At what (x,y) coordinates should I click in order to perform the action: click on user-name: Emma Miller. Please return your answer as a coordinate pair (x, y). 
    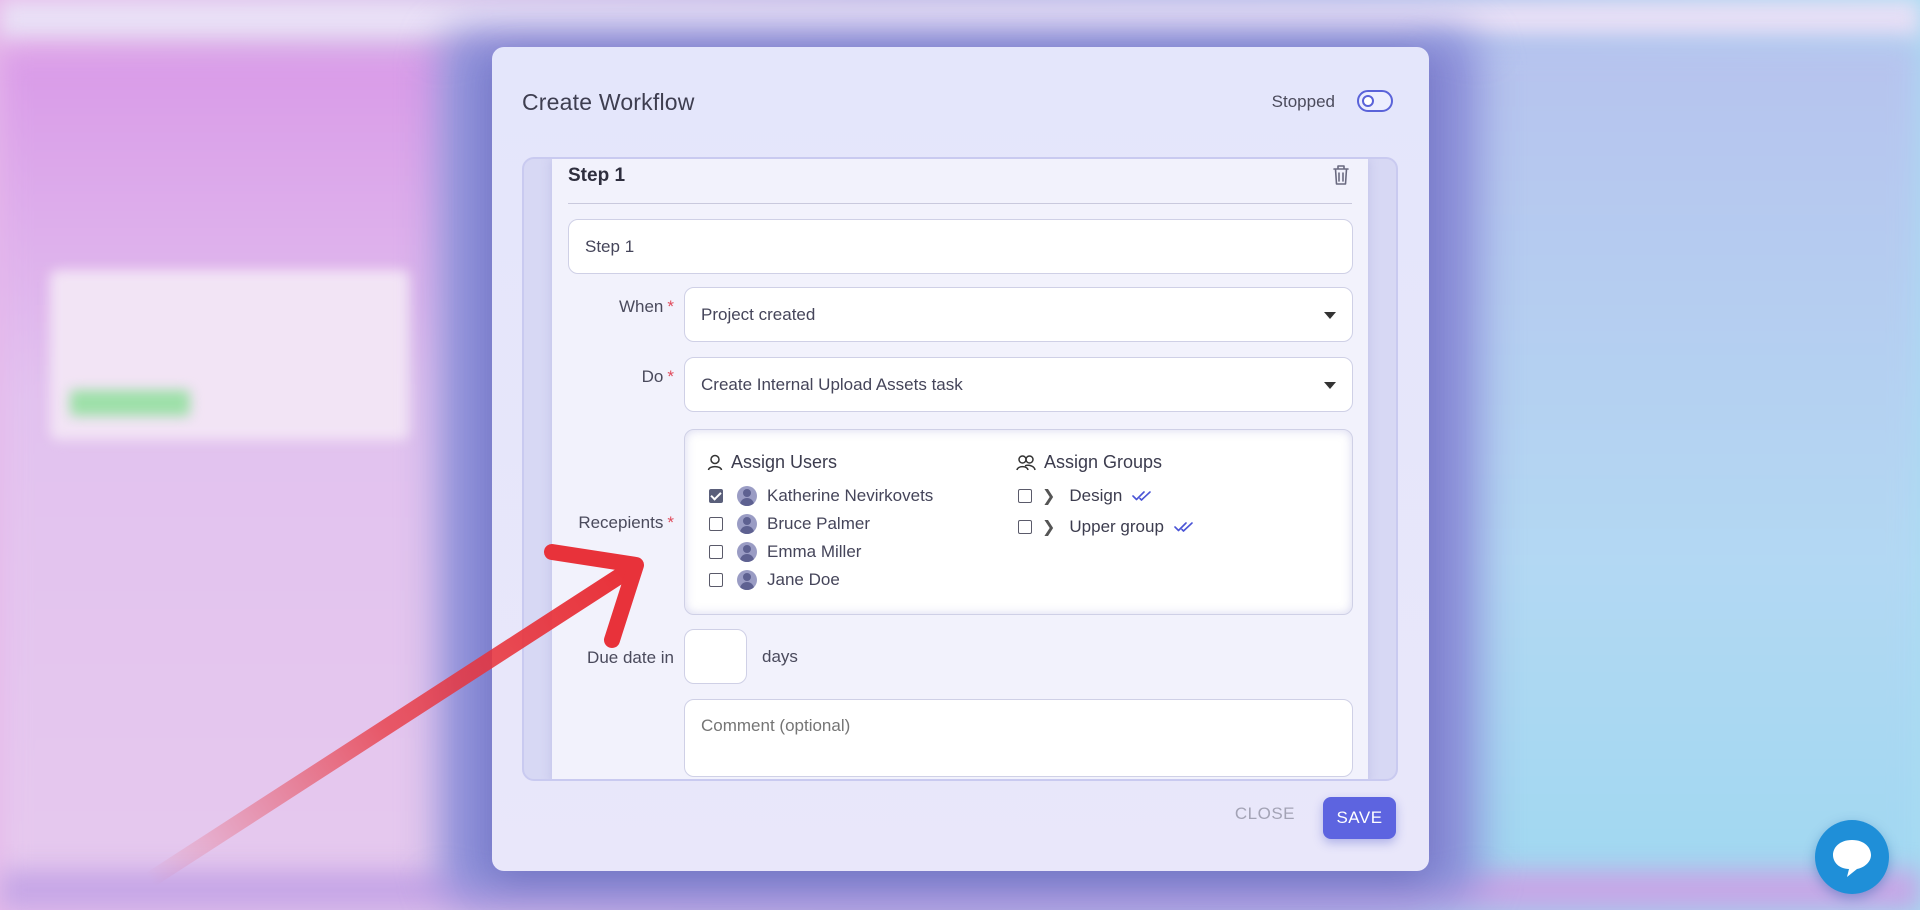
    Looking at the image, I should click on (814, 551).